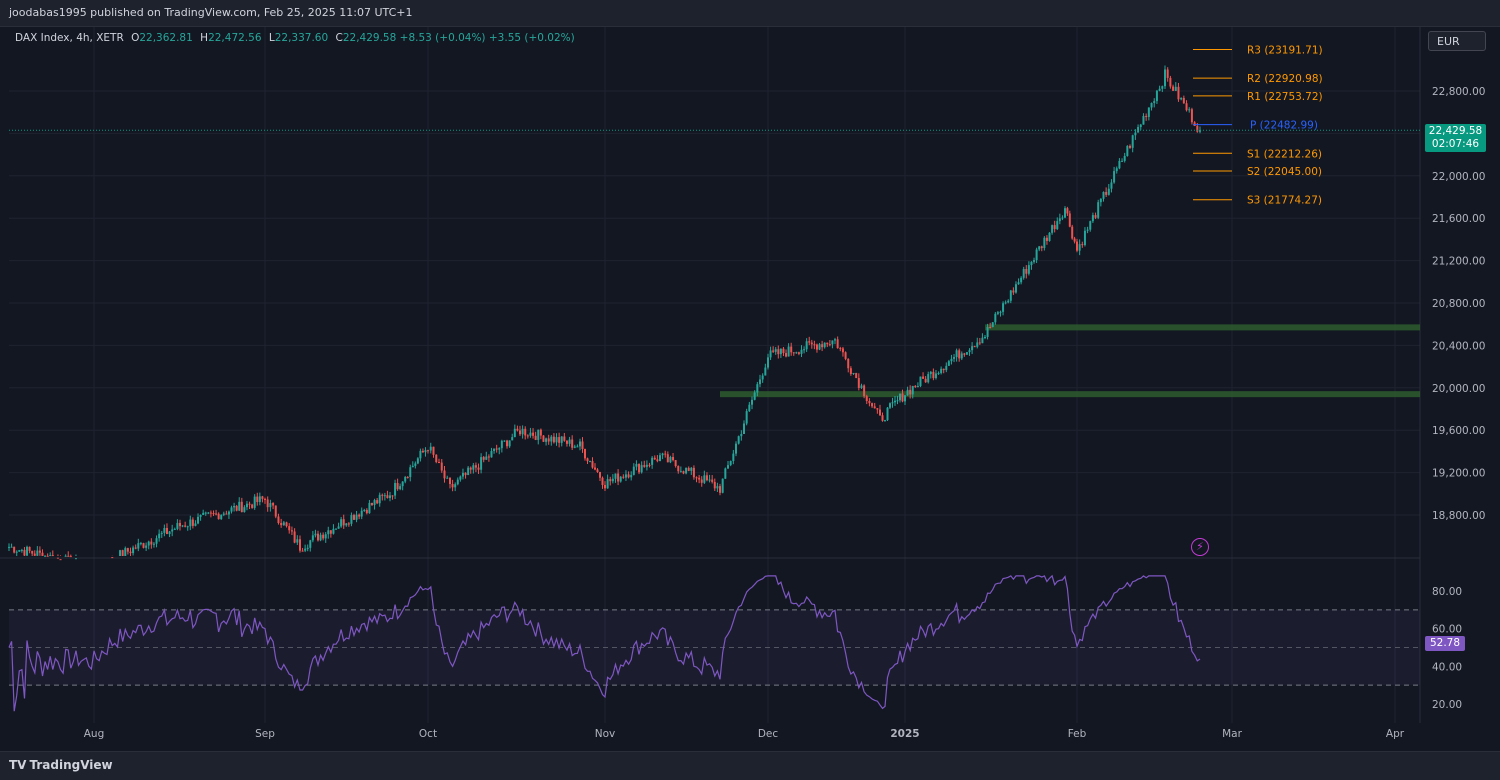 The image size is (1500, 780). I want to click on rsi-tick-label: 20.00, so click(1447, 705).